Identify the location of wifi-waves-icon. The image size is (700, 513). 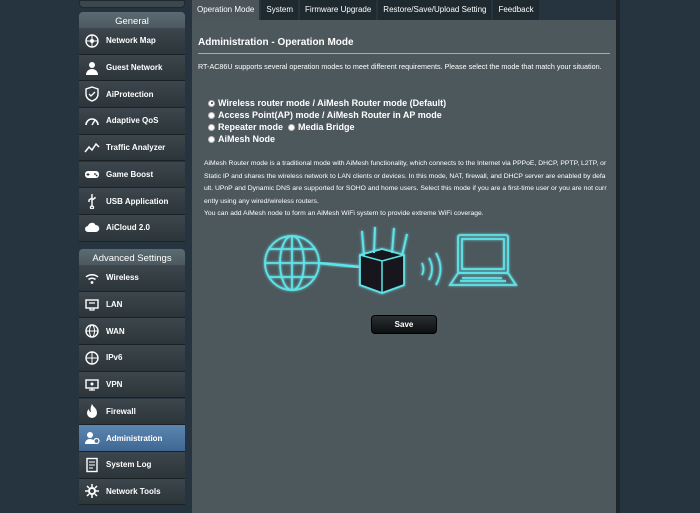
(431, 269).